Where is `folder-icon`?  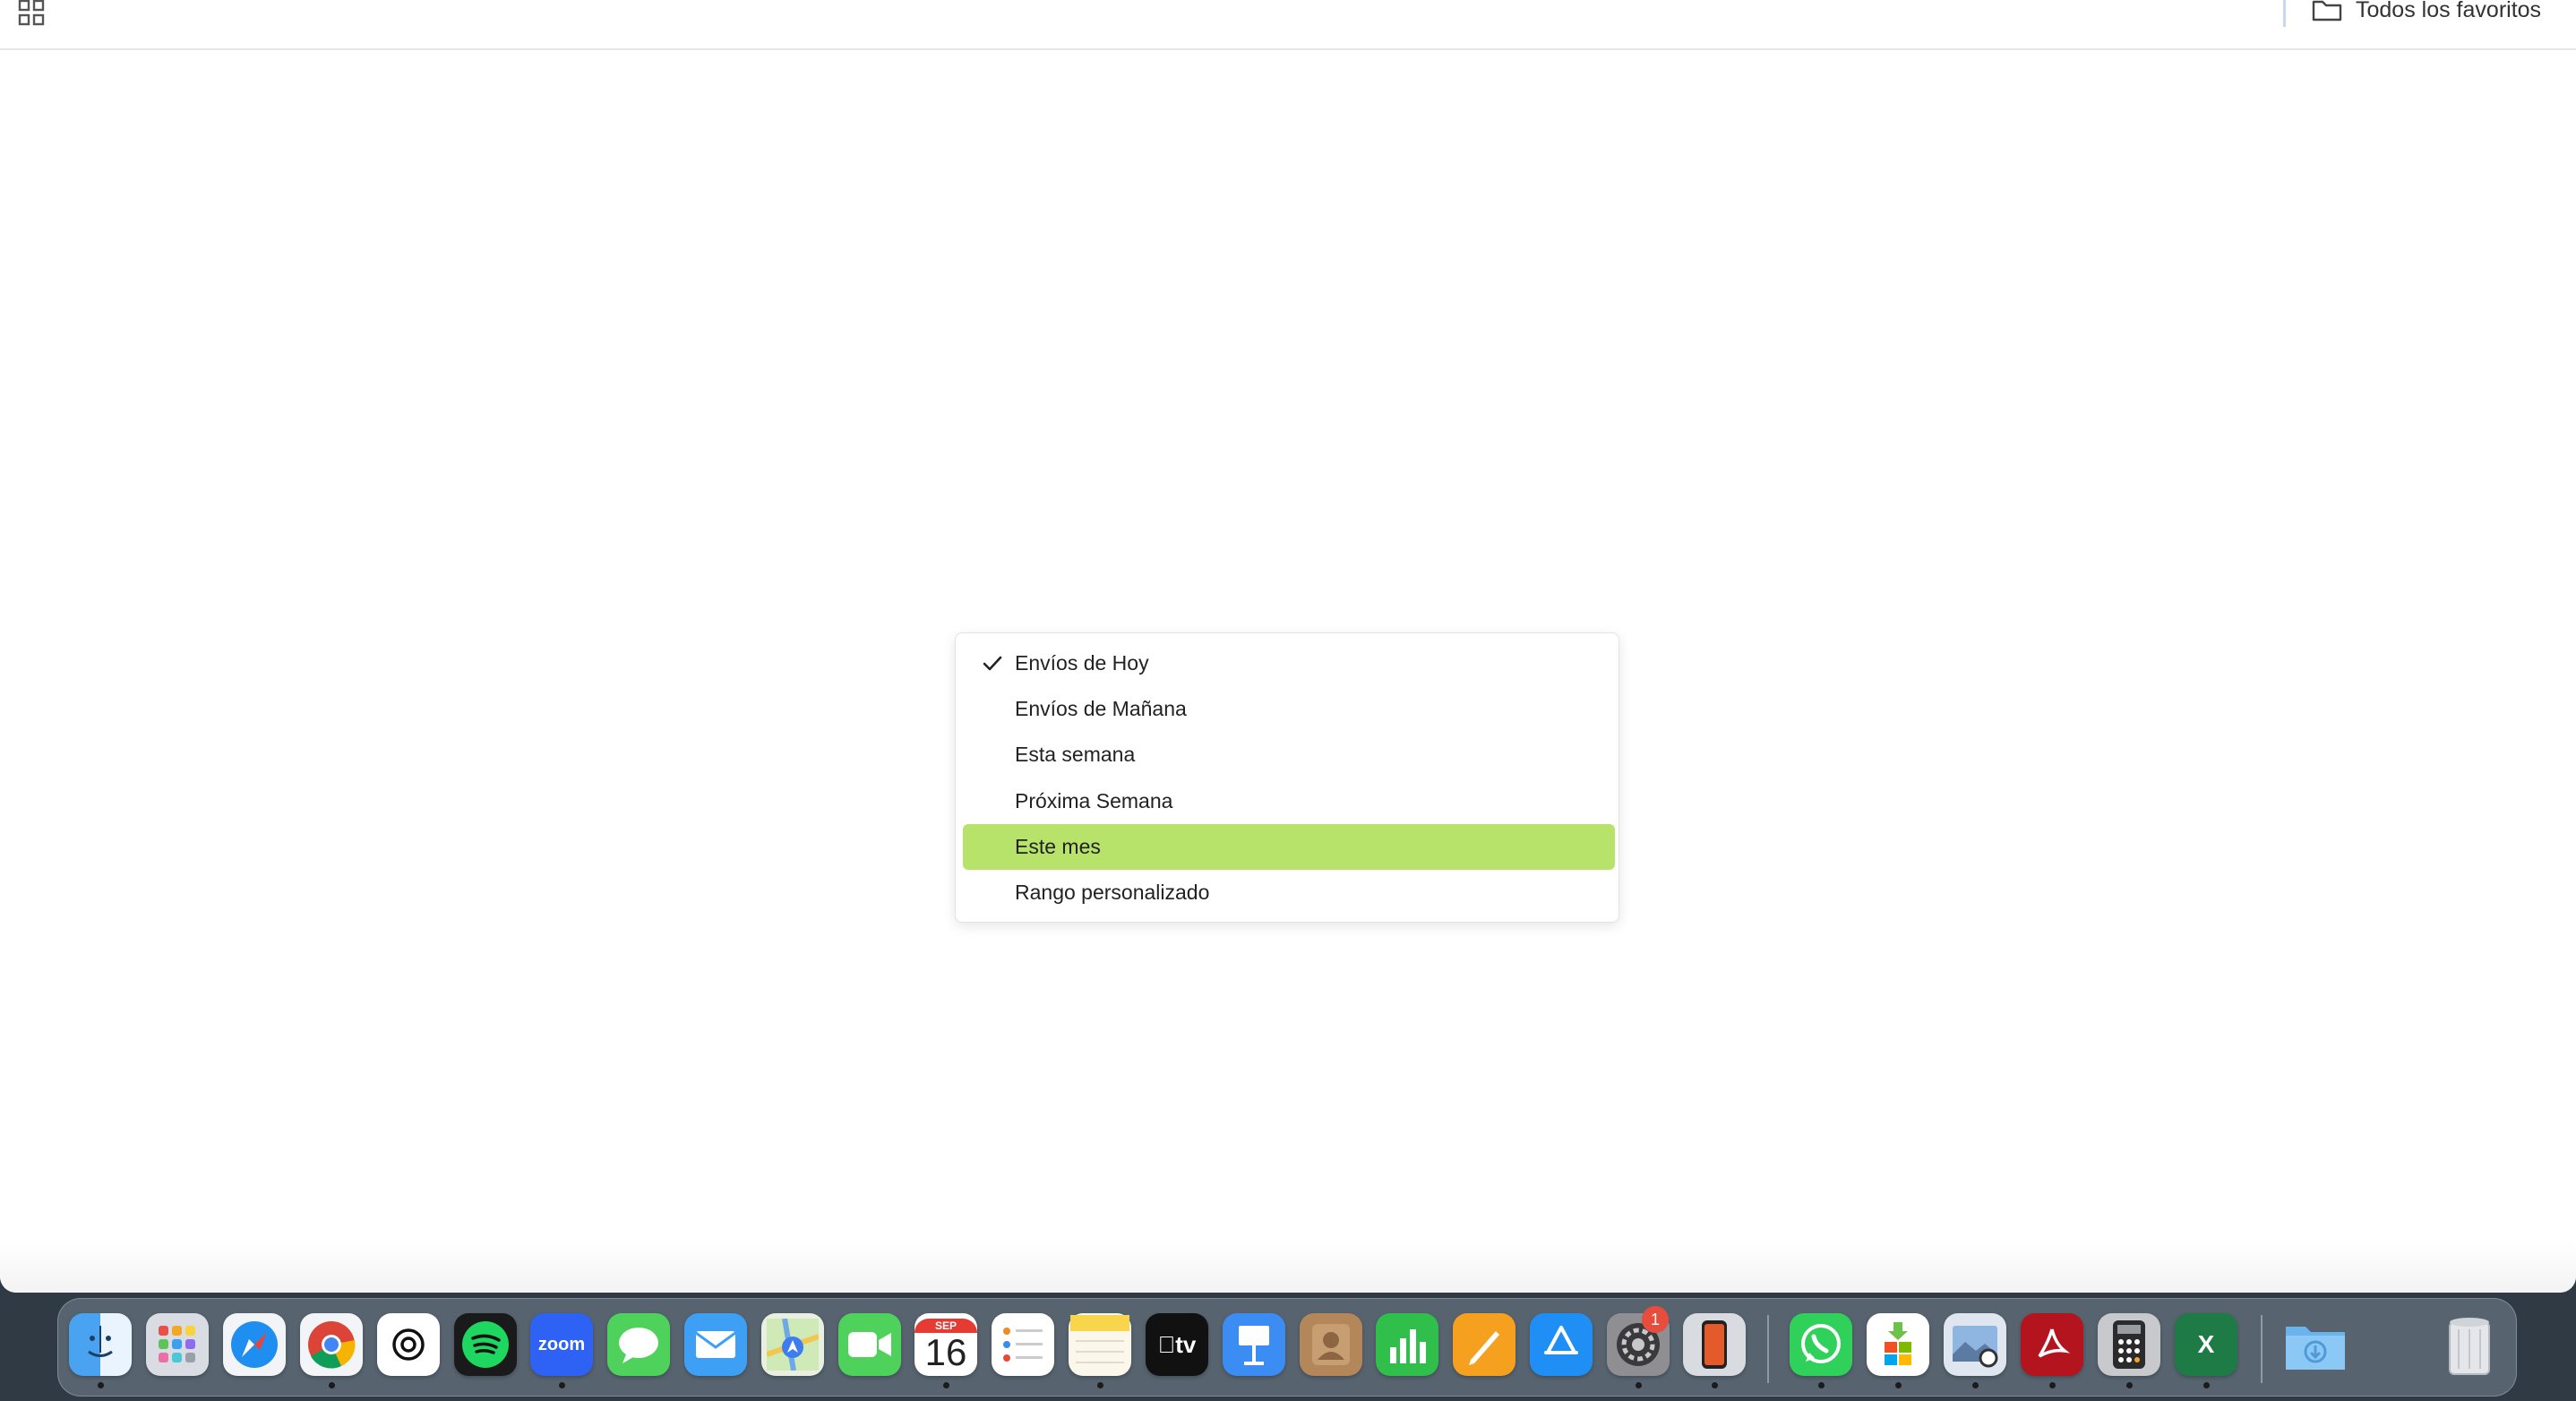
folder-icon is located at coordinates (2327, 10).